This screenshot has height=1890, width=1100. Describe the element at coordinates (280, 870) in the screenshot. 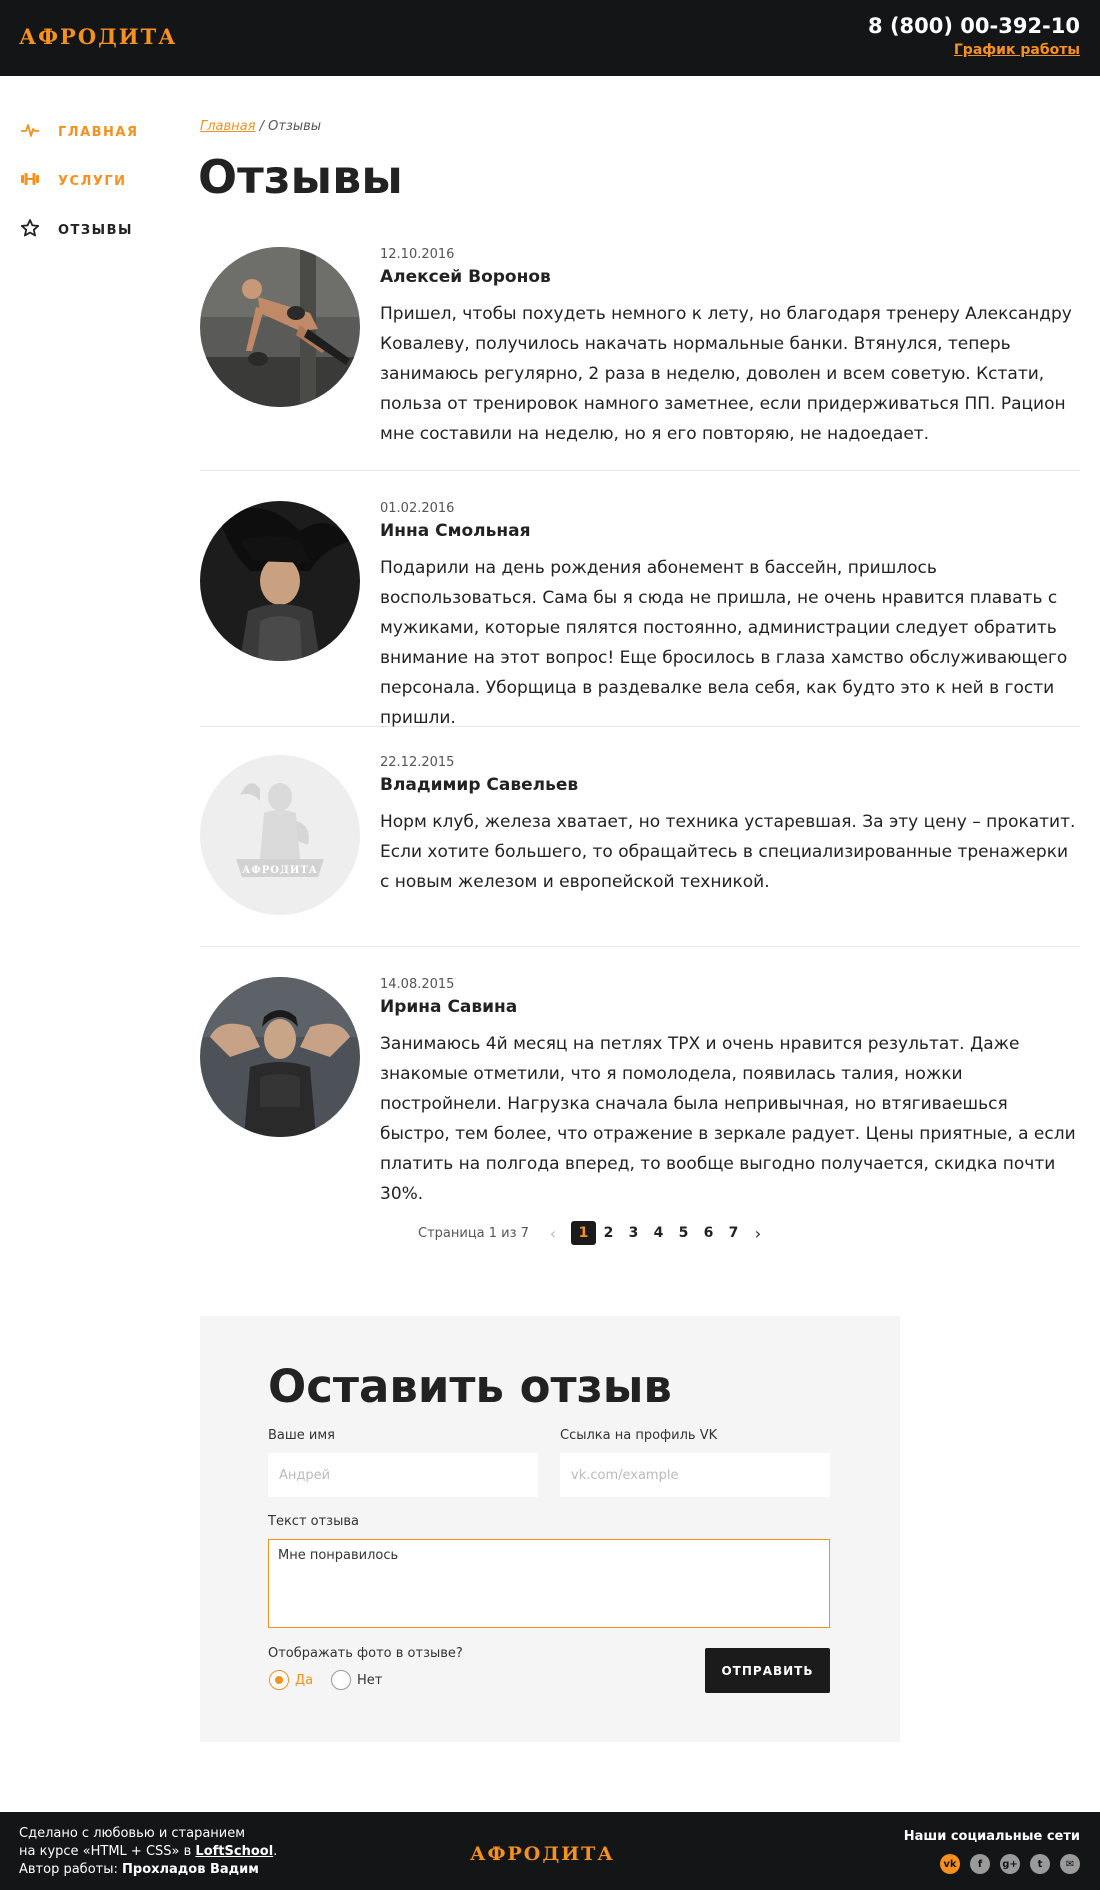

I see `avatar-logo-text: АФРОДИТА` at that location.